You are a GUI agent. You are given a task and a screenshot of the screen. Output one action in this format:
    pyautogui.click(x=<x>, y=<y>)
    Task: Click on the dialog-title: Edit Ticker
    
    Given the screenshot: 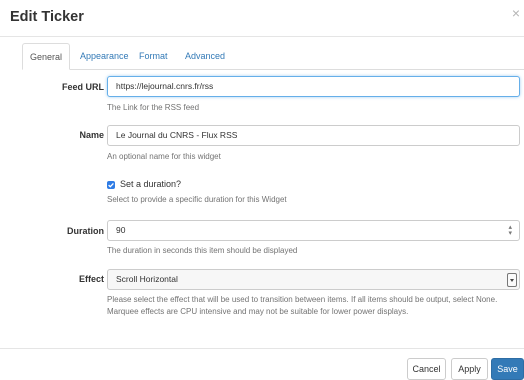 What is the action you would take?
    pyautogui.click(x=47, y=17)
    